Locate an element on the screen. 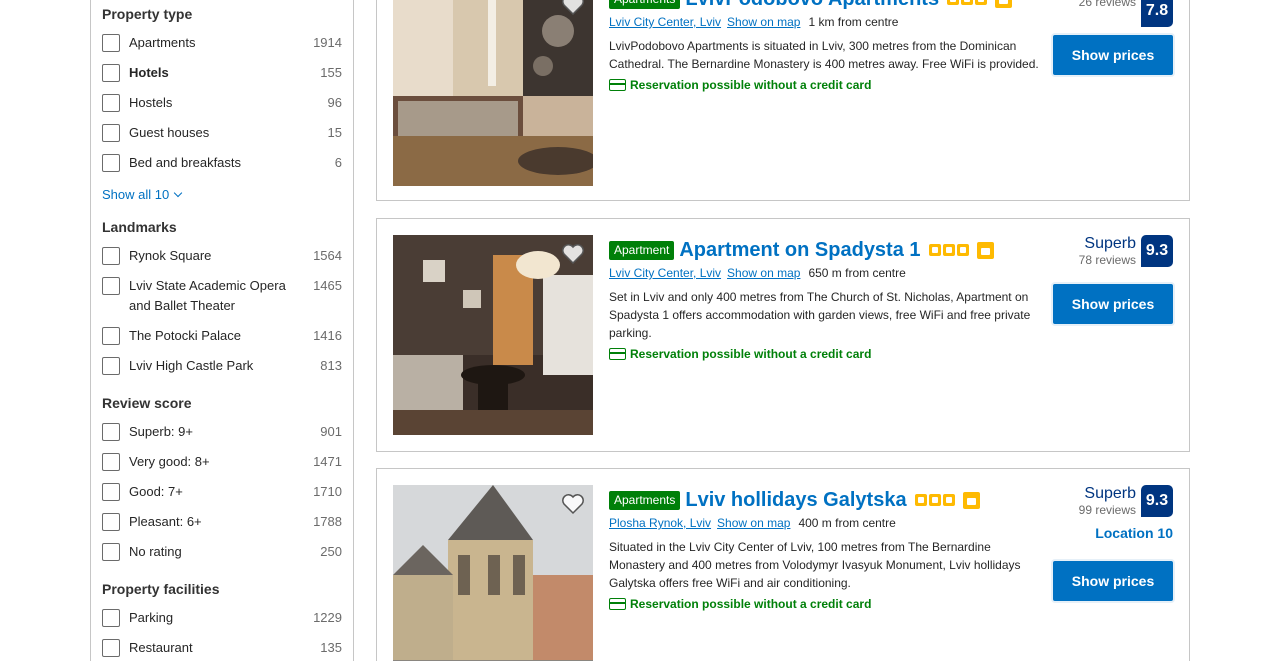  distance-text: 1 km from centre is located at coordinates (853, 22).